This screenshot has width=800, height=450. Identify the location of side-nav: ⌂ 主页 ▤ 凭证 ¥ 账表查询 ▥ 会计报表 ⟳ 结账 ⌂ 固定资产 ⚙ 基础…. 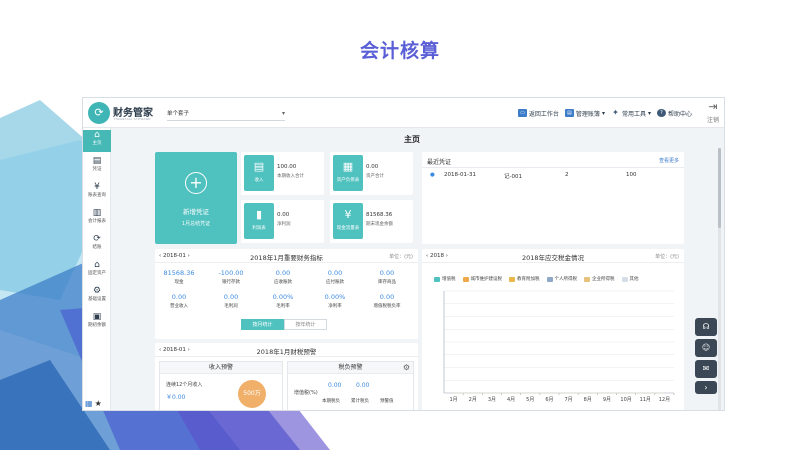
(97, 269).